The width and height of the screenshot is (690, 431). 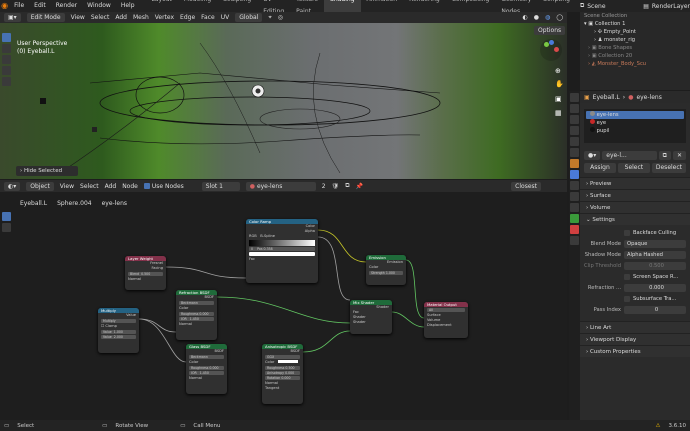 What do you see at coordinates (536, 17) in the screenshot?
I see `shading-solid-icon: ●` at bounding box center [536, 17].